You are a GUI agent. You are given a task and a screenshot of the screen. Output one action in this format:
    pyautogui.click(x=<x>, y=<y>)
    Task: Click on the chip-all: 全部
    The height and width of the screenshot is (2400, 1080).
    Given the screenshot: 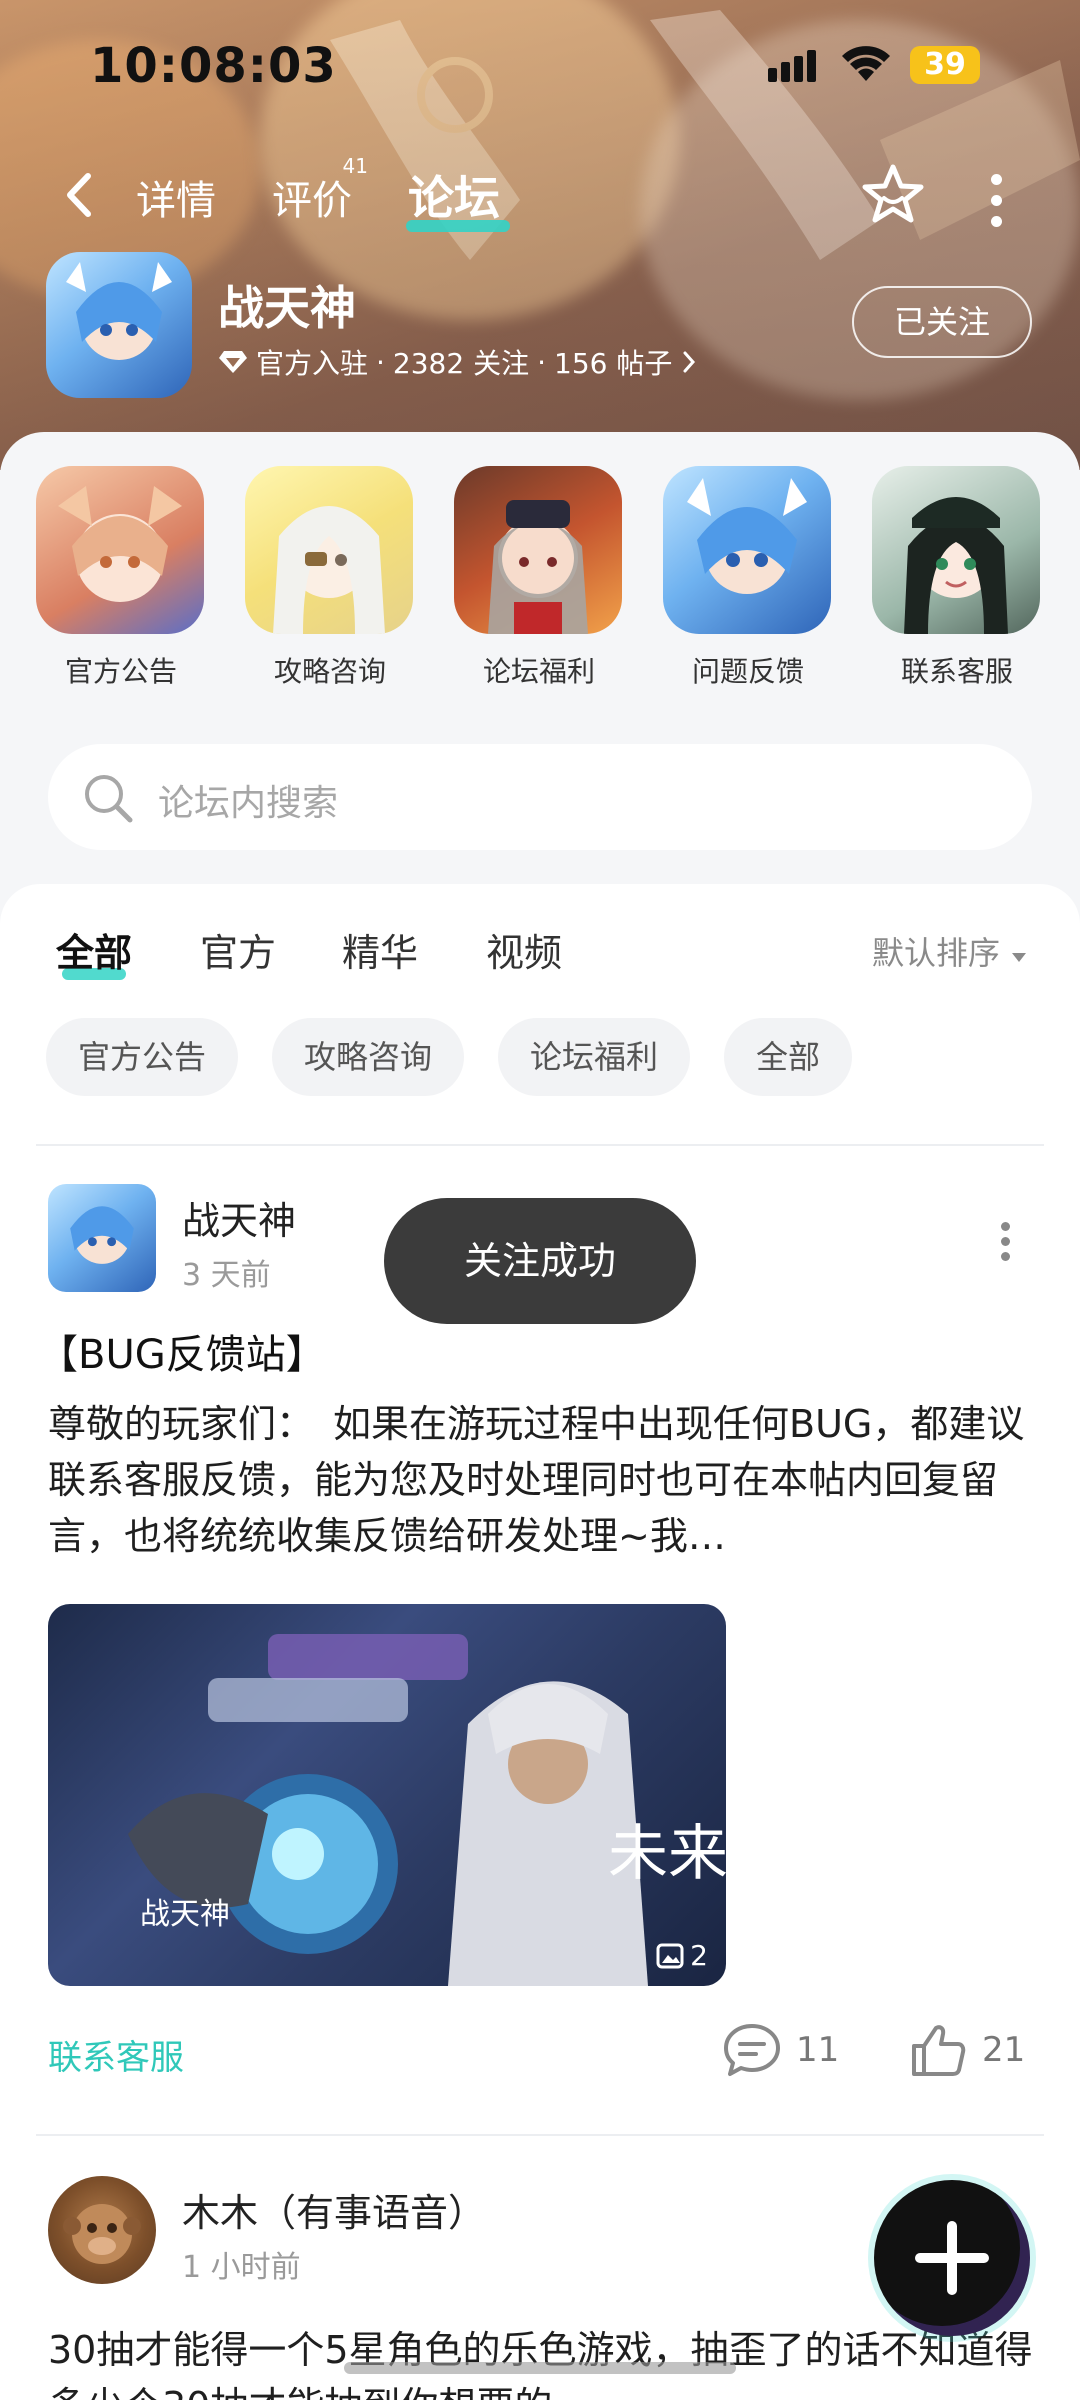 What is the action you would take?
    pyautogui.click(x=788, y=1057)
    